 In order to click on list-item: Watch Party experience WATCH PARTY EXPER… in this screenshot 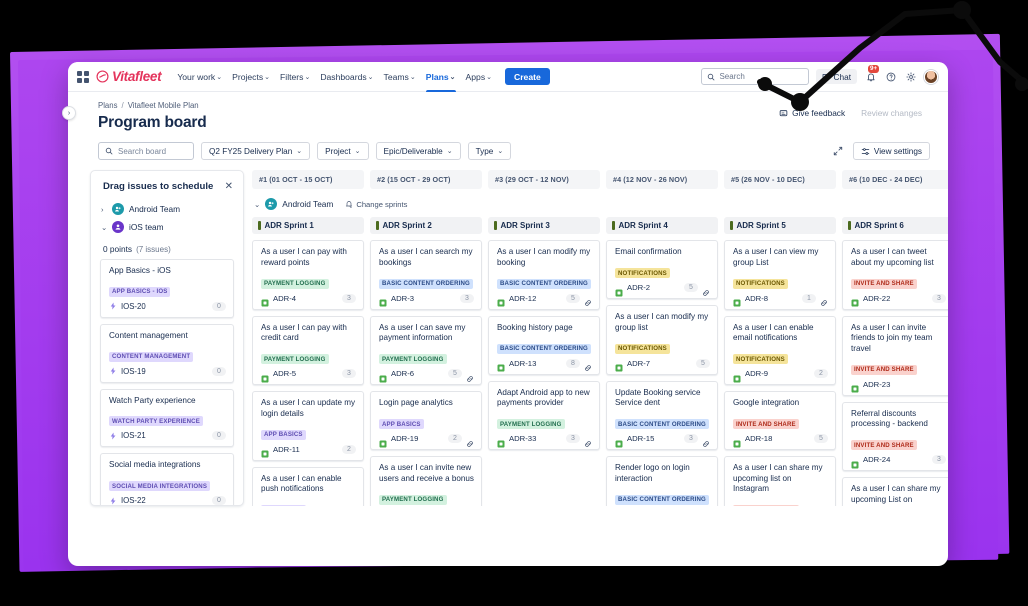, I will do `click(167, 418)`.